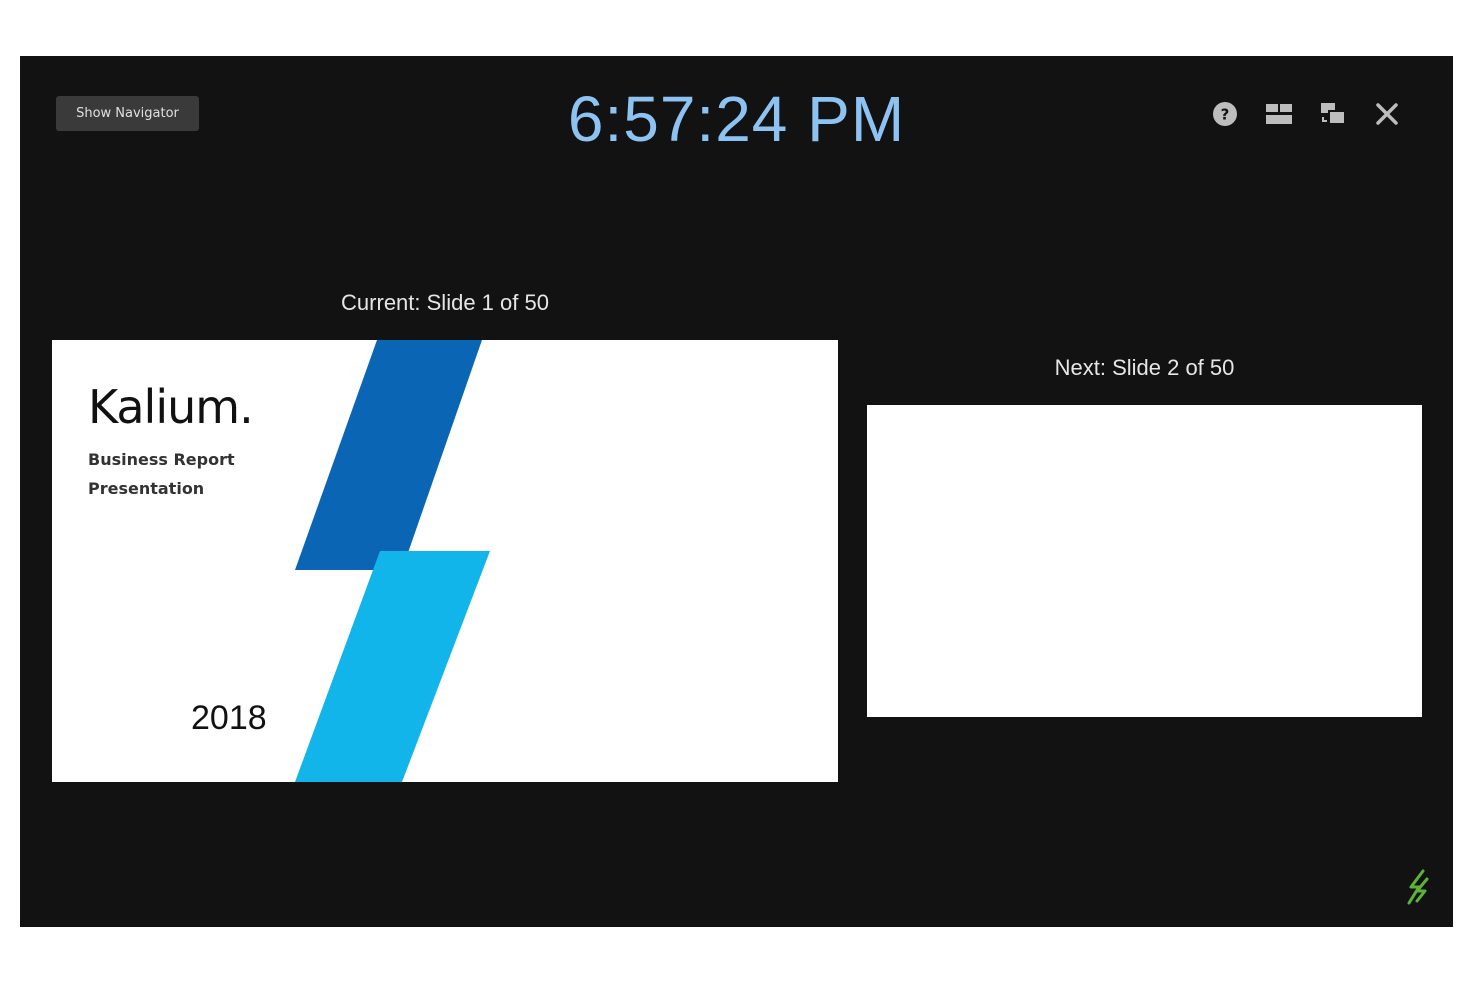 This screenshot has height=987, width=1480. Describe the element at coordinates (171, 407) in the screenshot. I see `slide-title: Kalium.` at that location.